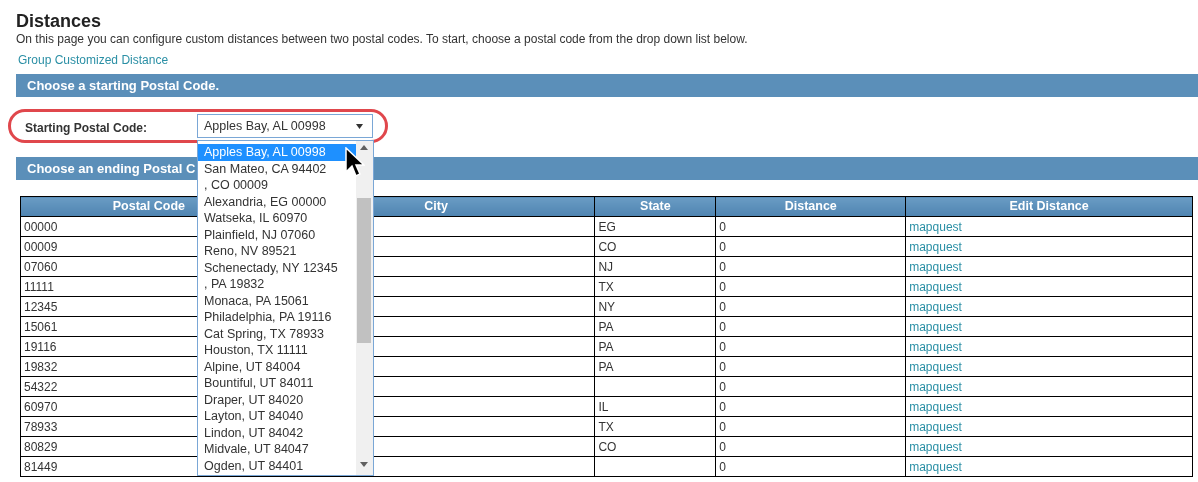 This screenshot has width=1198, height=482. What do you see at coordinates (86, 128) in the screenshot?
I see `field-label: Starting Postal Code:` at bounding box center [86, 128].